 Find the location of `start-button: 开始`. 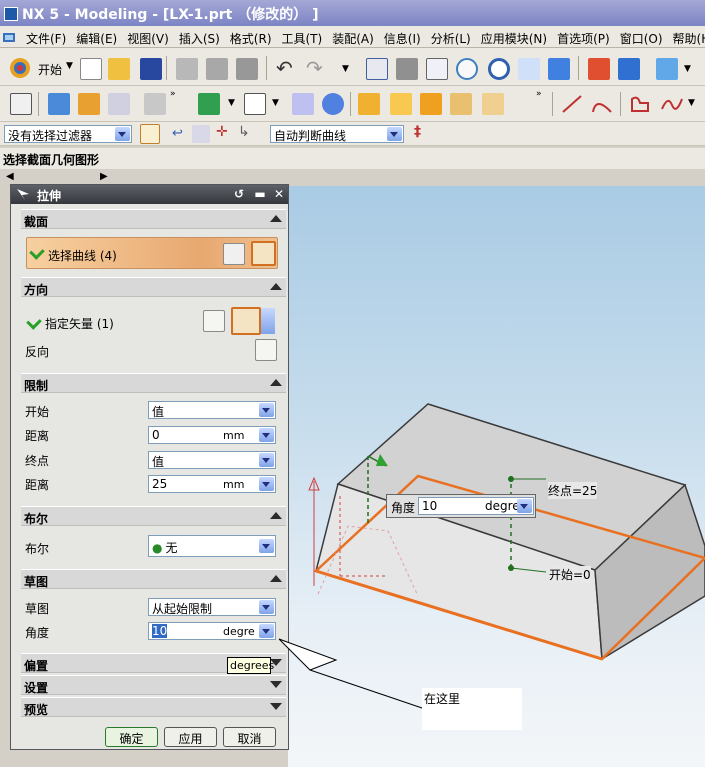

start-button: 开始 is located at coordinates (50, 69).